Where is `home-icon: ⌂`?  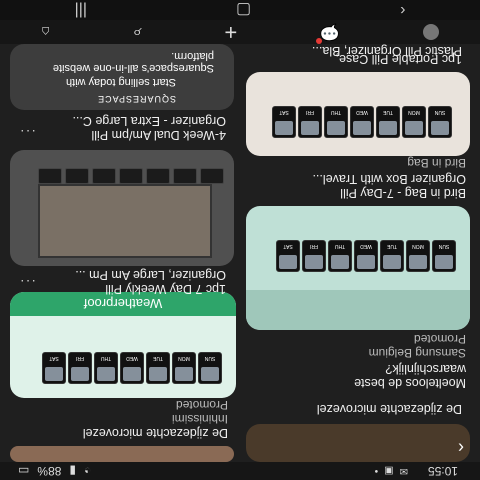
home-icon: ⌂ is located at coordinates (45, 32).